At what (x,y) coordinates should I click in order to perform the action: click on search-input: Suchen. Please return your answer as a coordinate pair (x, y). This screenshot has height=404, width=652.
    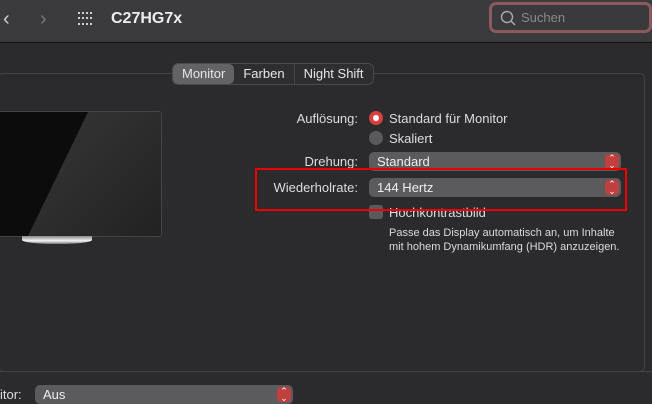
    Looking at the image, I should click on (570, 17).